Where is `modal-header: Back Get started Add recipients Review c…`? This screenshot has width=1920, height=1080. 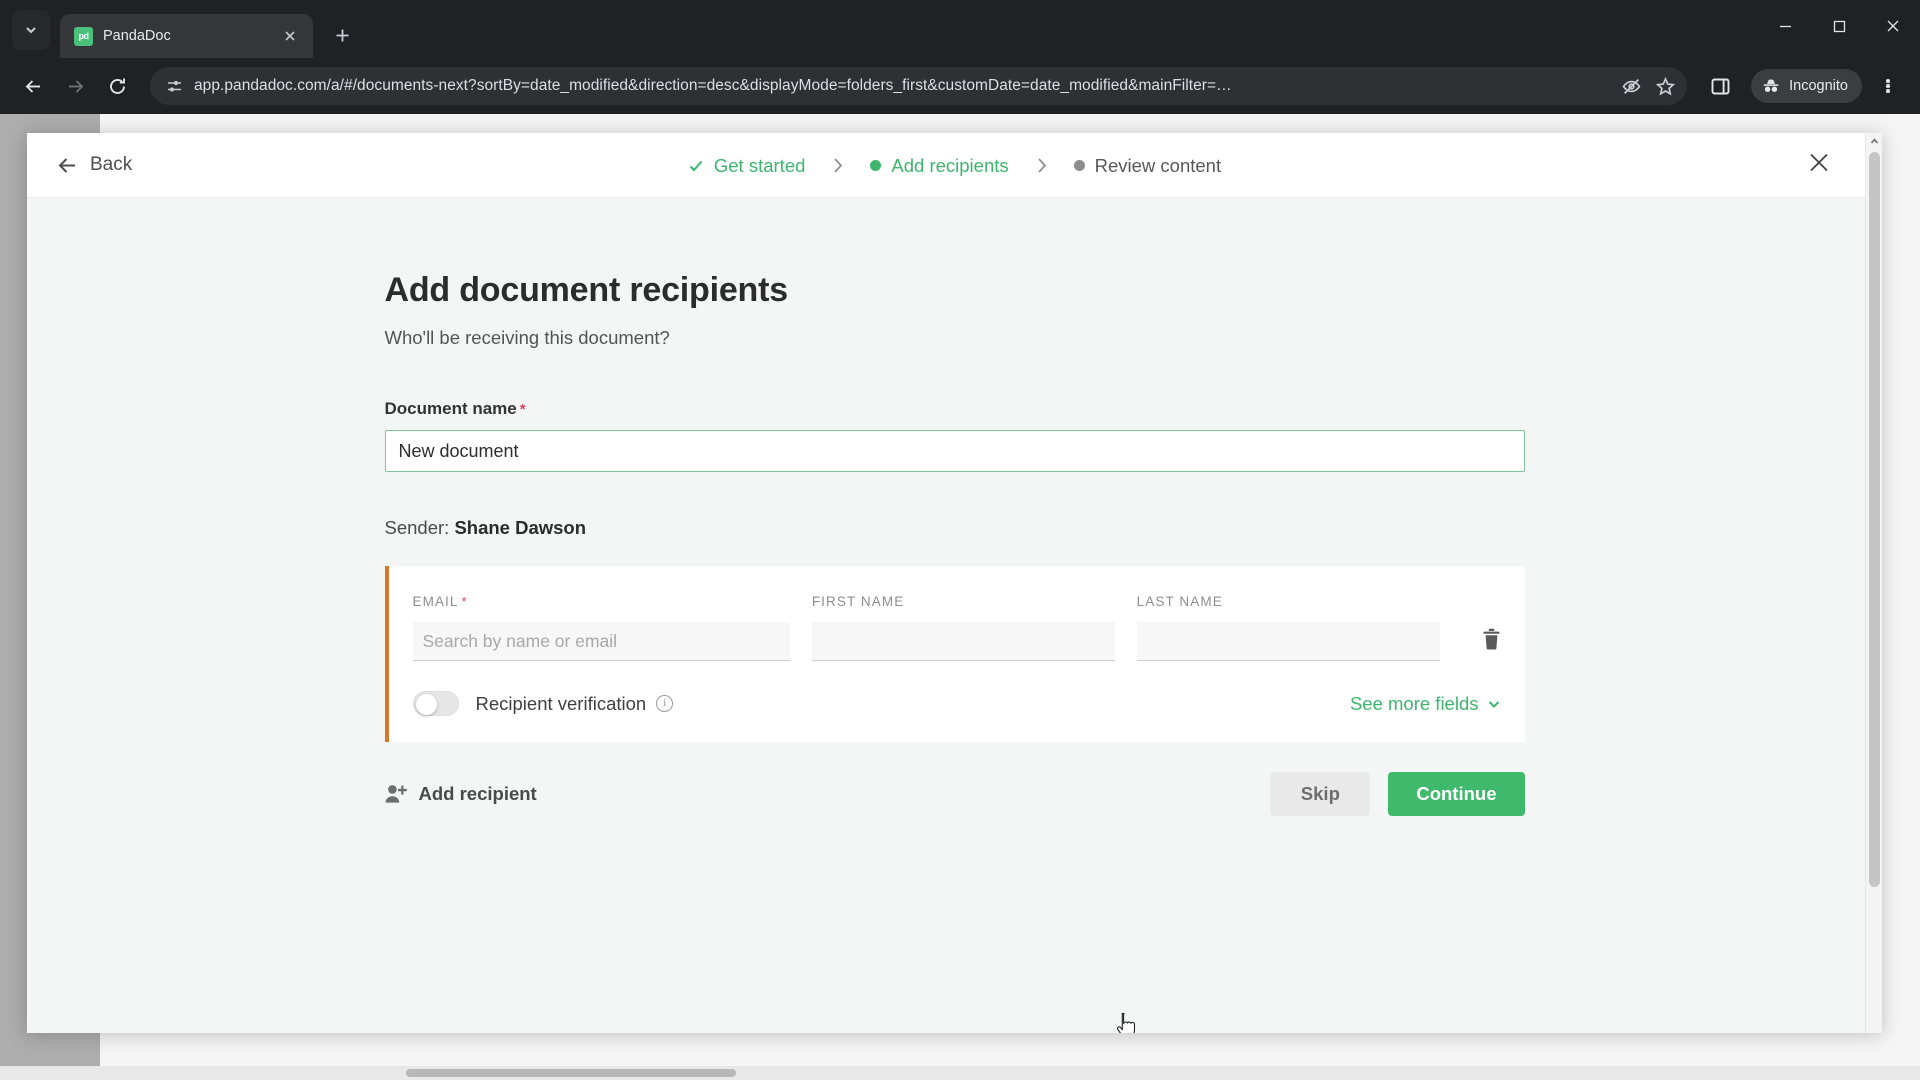 modal-header: Back Get started Add recipients Review c… is located at coordinates (954, 165).